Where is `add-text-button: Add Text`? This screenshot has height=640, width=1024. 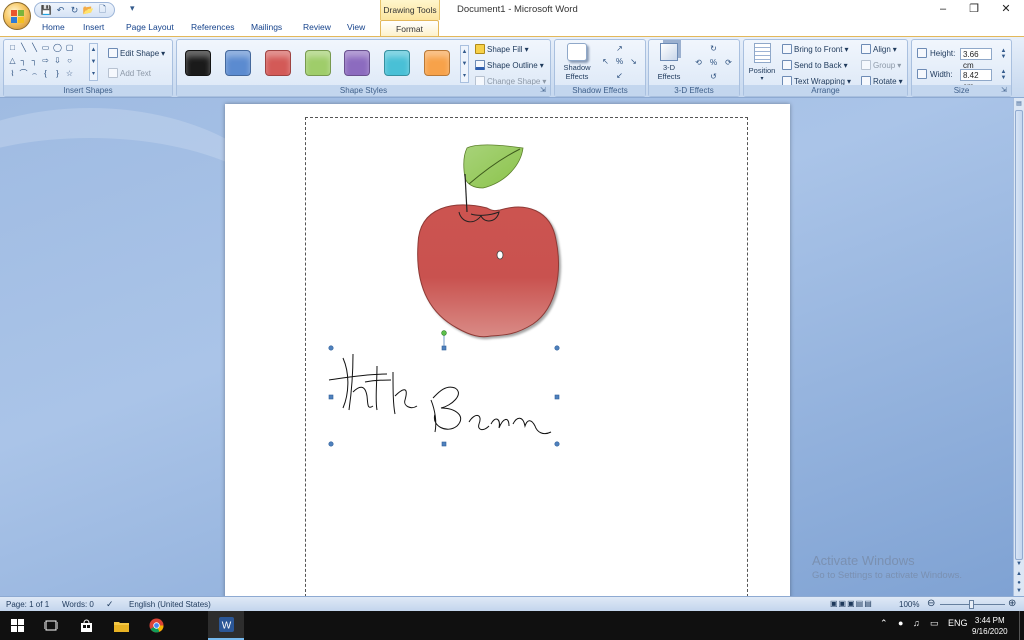 add-text-button: Add Text is located at coordinates (129, 73).